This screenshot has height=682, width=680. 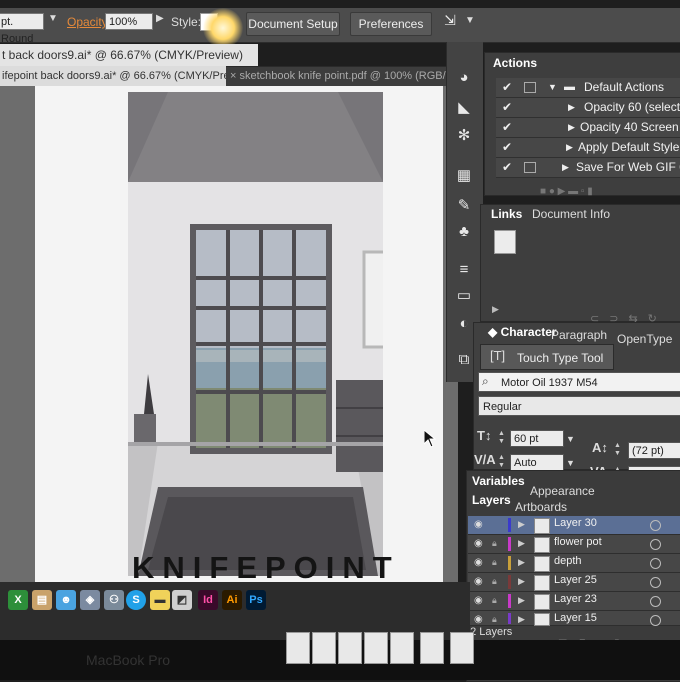 What do you see at coordinates (574, 525) in the screenshot?
I see `layer-row: ◉ ▶ Layer 30` at bounding box center [574, 525].